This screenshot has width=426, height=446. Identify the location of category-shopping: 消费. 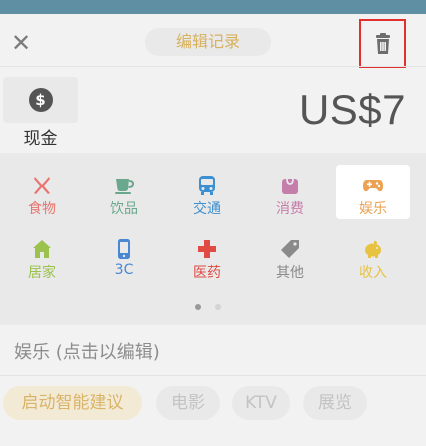
(290, 192).